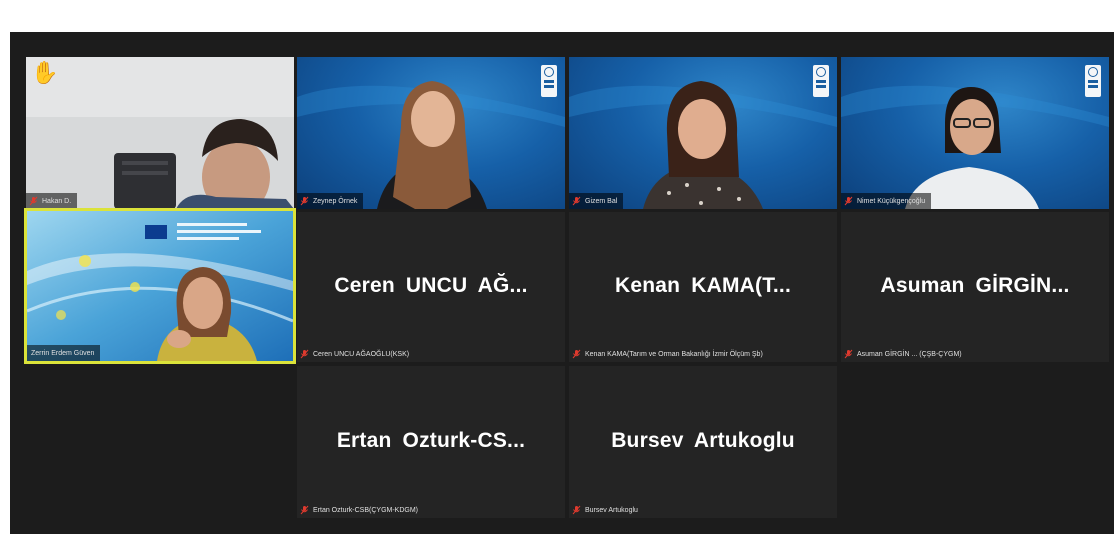 This screenshot has width=1114, height=534. Describe the element at coordinates (366, 510) in the screenshot. I see `participant-name-label: Ertan Ozturk-CSB(ÇYGM-KDGM)` at that location.